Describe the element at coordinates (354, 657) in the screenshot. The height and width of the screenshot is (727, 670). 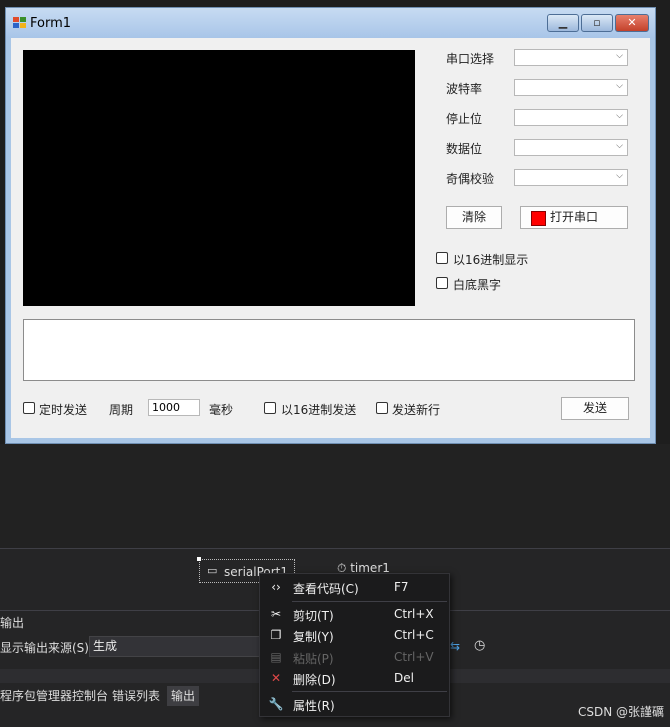
I see `menu-item-paste: ▤ 粘贴(P) Ctrl+V` at that location.